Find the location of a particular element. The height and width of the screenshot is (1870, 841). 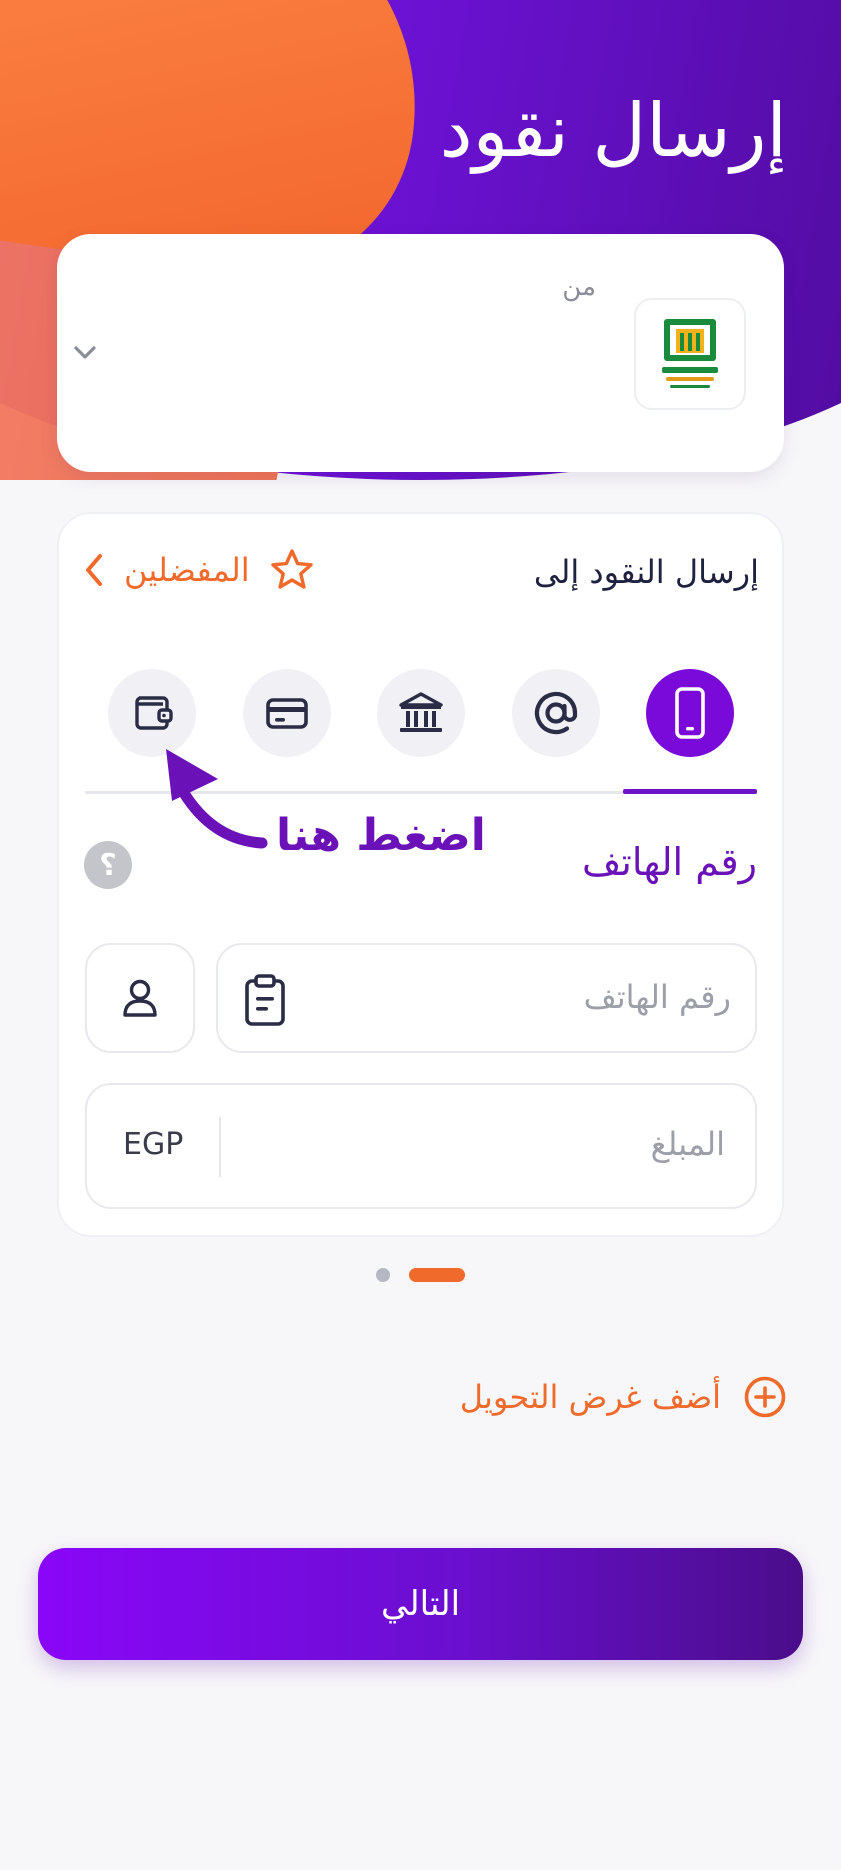

phone-section-label: رقم الهاتف is located at coordinates (669, 862).